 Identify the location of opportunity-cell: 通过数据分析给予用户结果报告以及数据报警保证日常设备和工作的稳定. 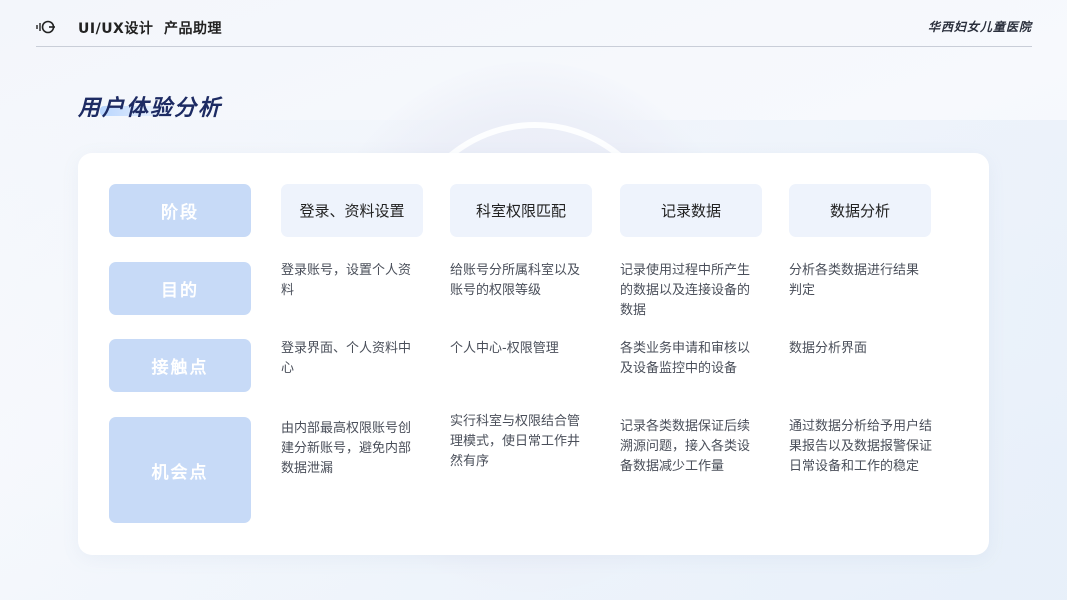
(861, 446).